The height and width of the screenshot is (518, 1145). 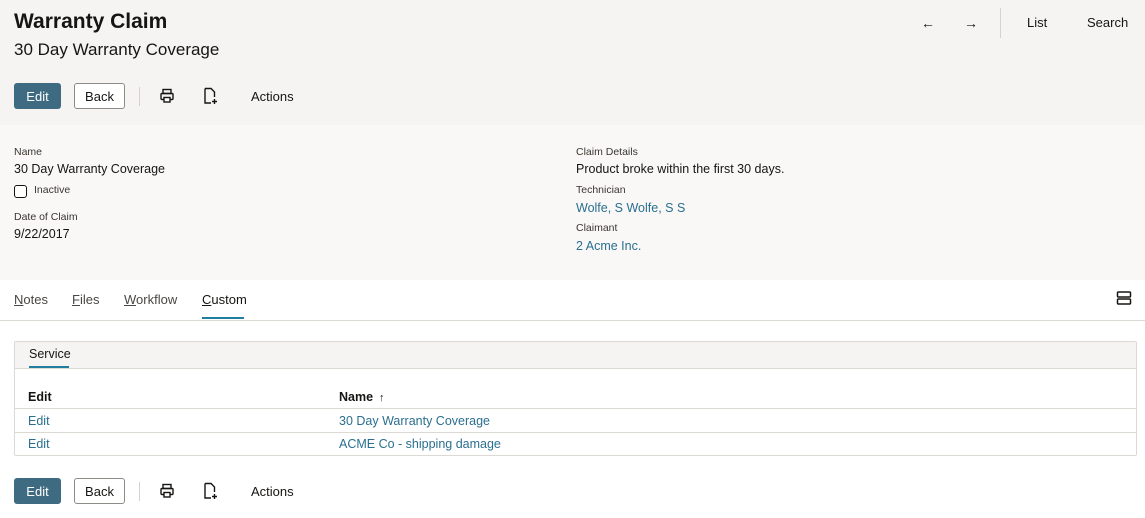 What do you see at coordinates (99, 491) in the screenshot?
I see `back-button-bottom: Back` at bounding box center [99, 491].